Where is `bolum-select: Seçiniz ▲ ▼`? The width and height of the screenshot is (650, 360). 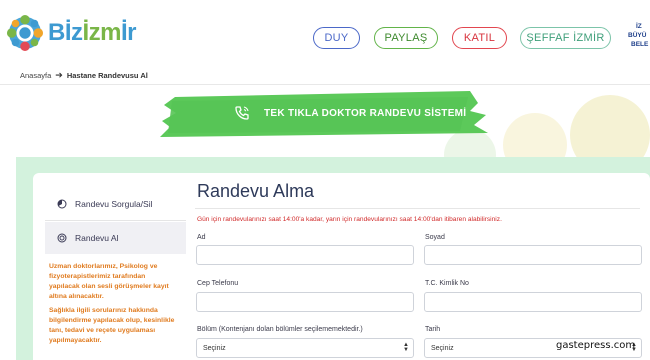 bolum-select: Seçiniz ▲ ▼ is located at coordinates (305, 348).